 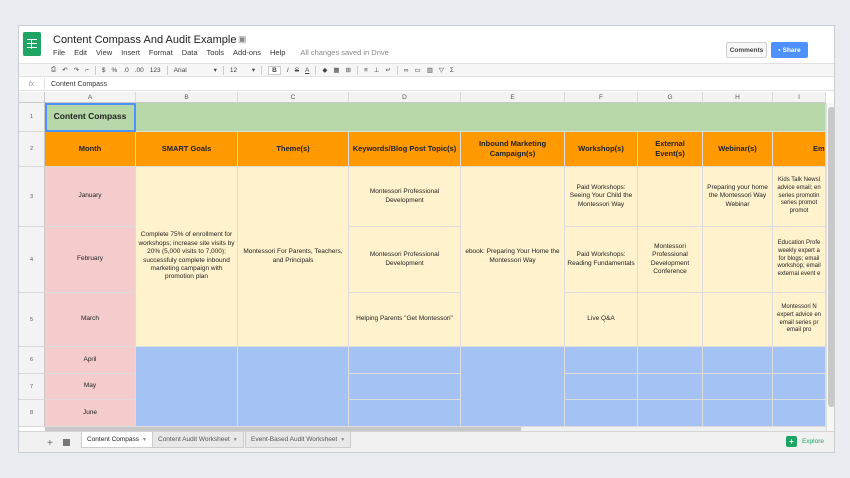 What do you see at coordinates (226, 39) in the screenshot?
I see `star-icon: ☆` at bounding box center [226, 39].